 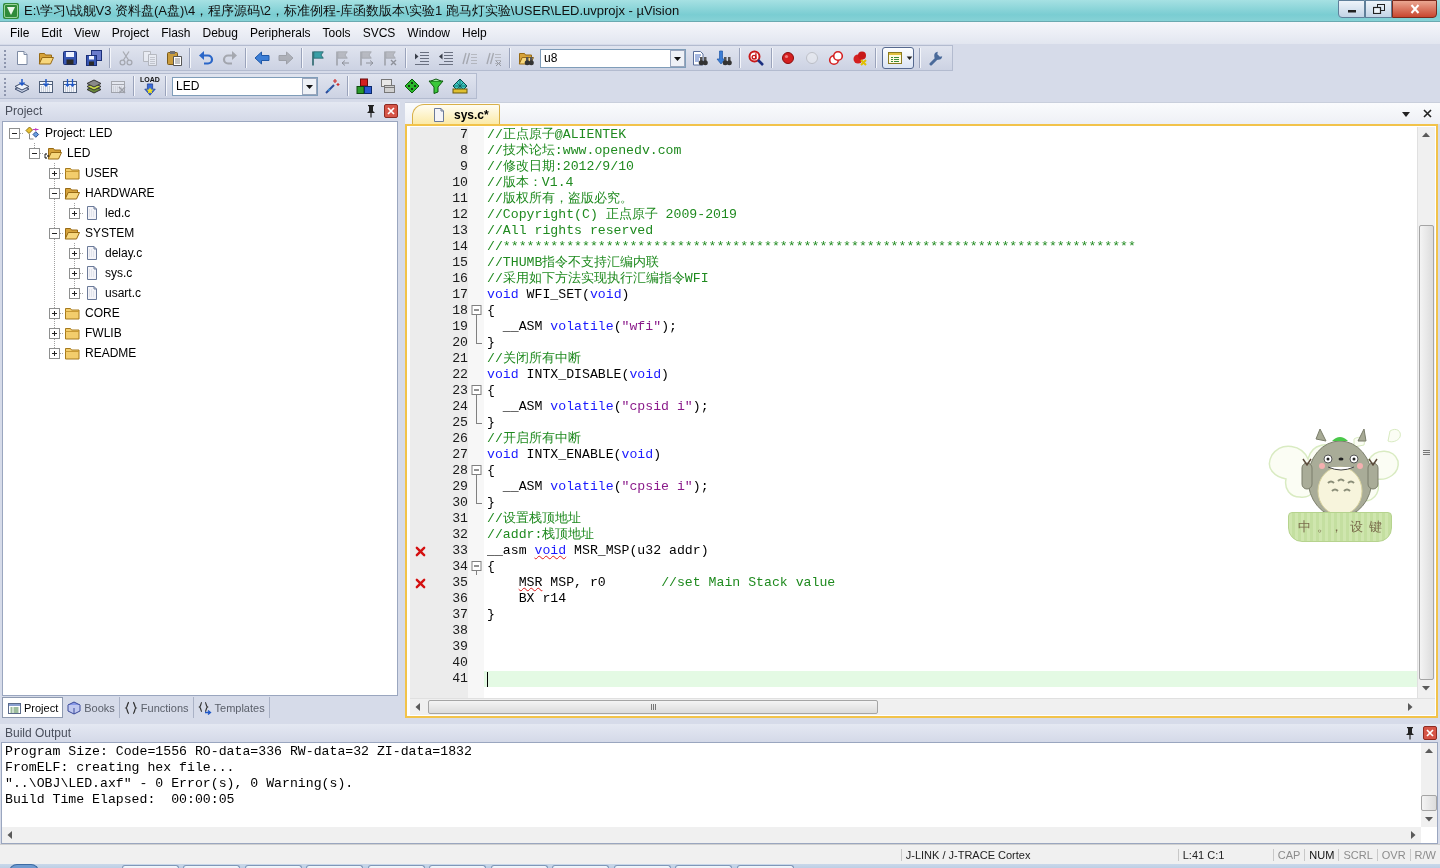 I want to click on panel-tab: Templates, so click(x=231, y=707).